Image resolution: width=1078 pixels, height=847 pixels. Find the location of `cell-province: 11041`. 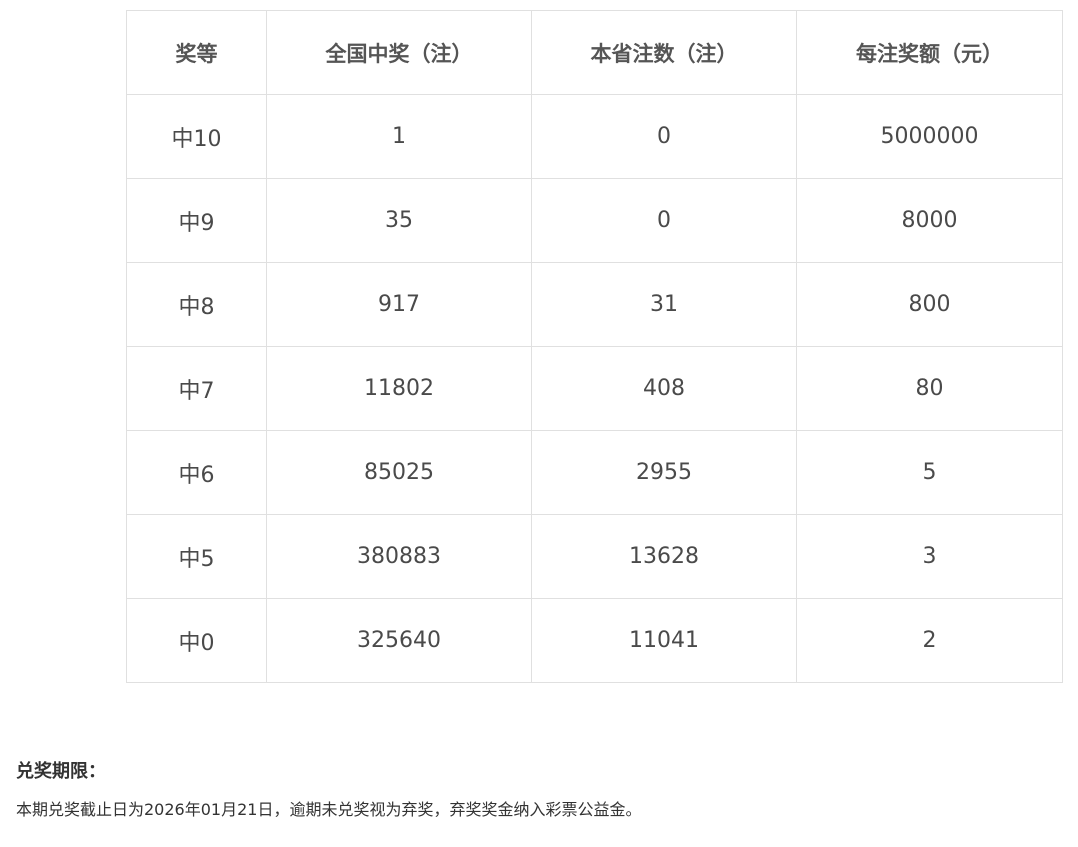

cell-province: 11041 is located at coordinates (664, 640).